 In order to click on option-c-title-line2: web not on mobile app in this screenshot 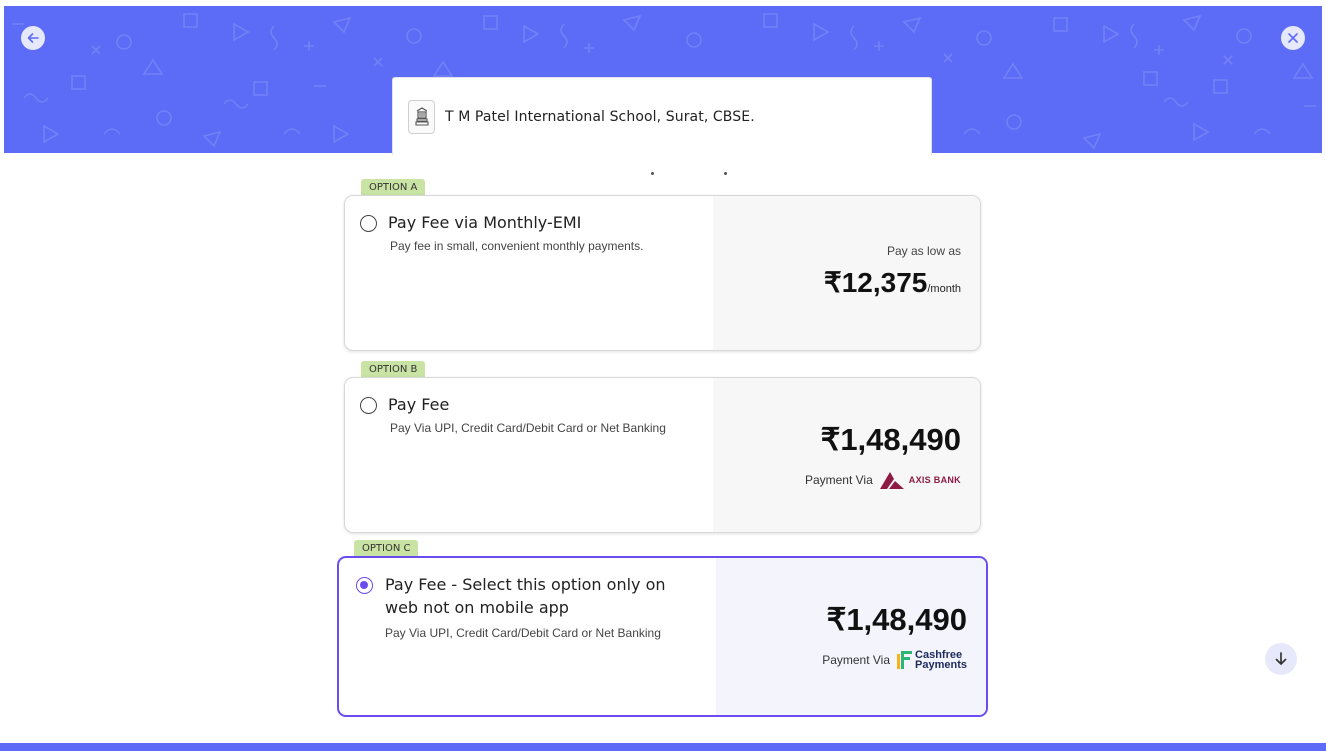, I will do `click(477, 607)`.